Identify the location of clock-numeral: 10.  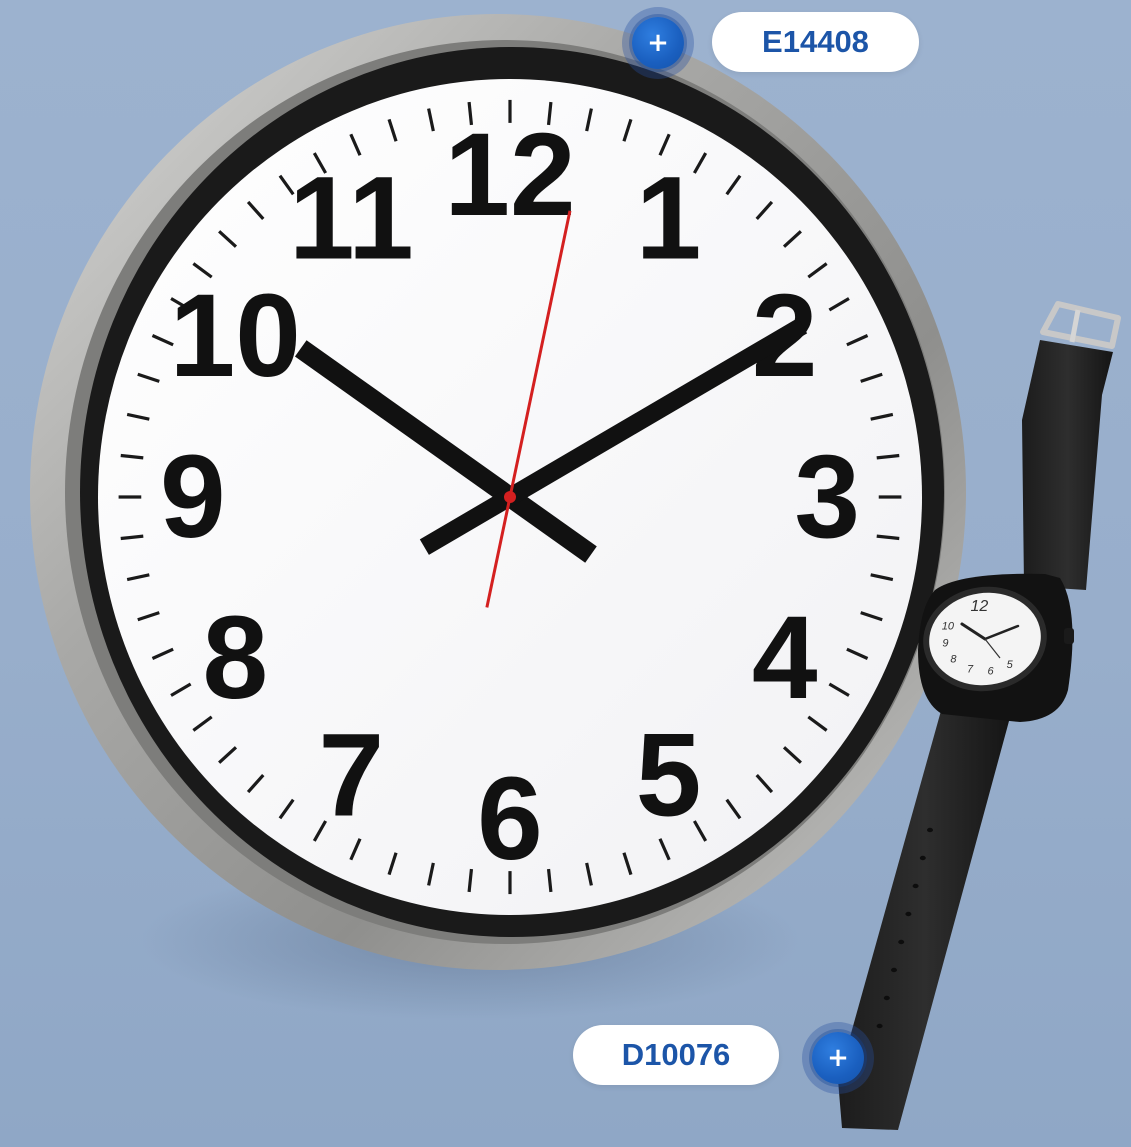
(235, 336).